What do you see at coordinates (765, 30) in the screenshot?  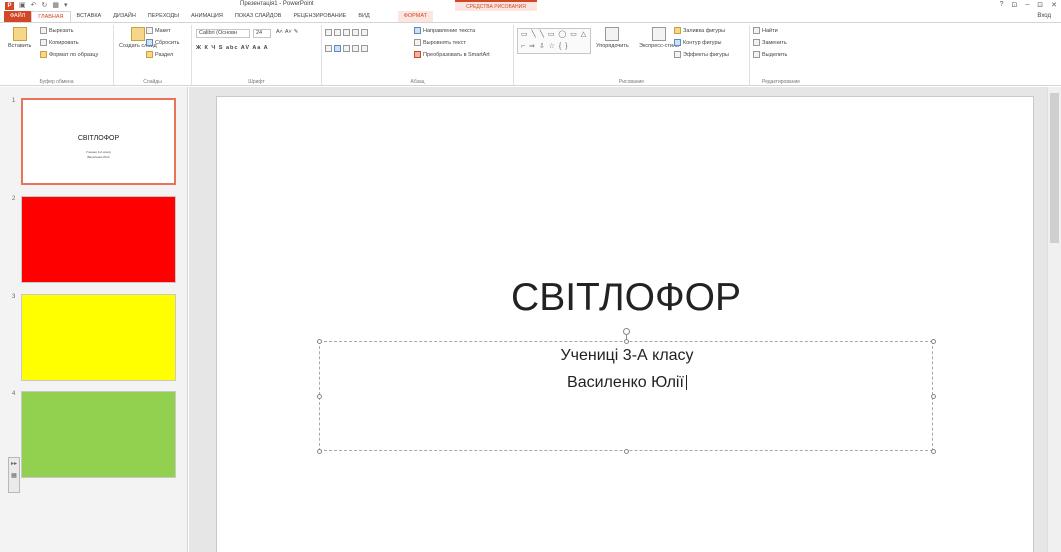 I see `find-button: Найти` at bounding box center [765, 30].